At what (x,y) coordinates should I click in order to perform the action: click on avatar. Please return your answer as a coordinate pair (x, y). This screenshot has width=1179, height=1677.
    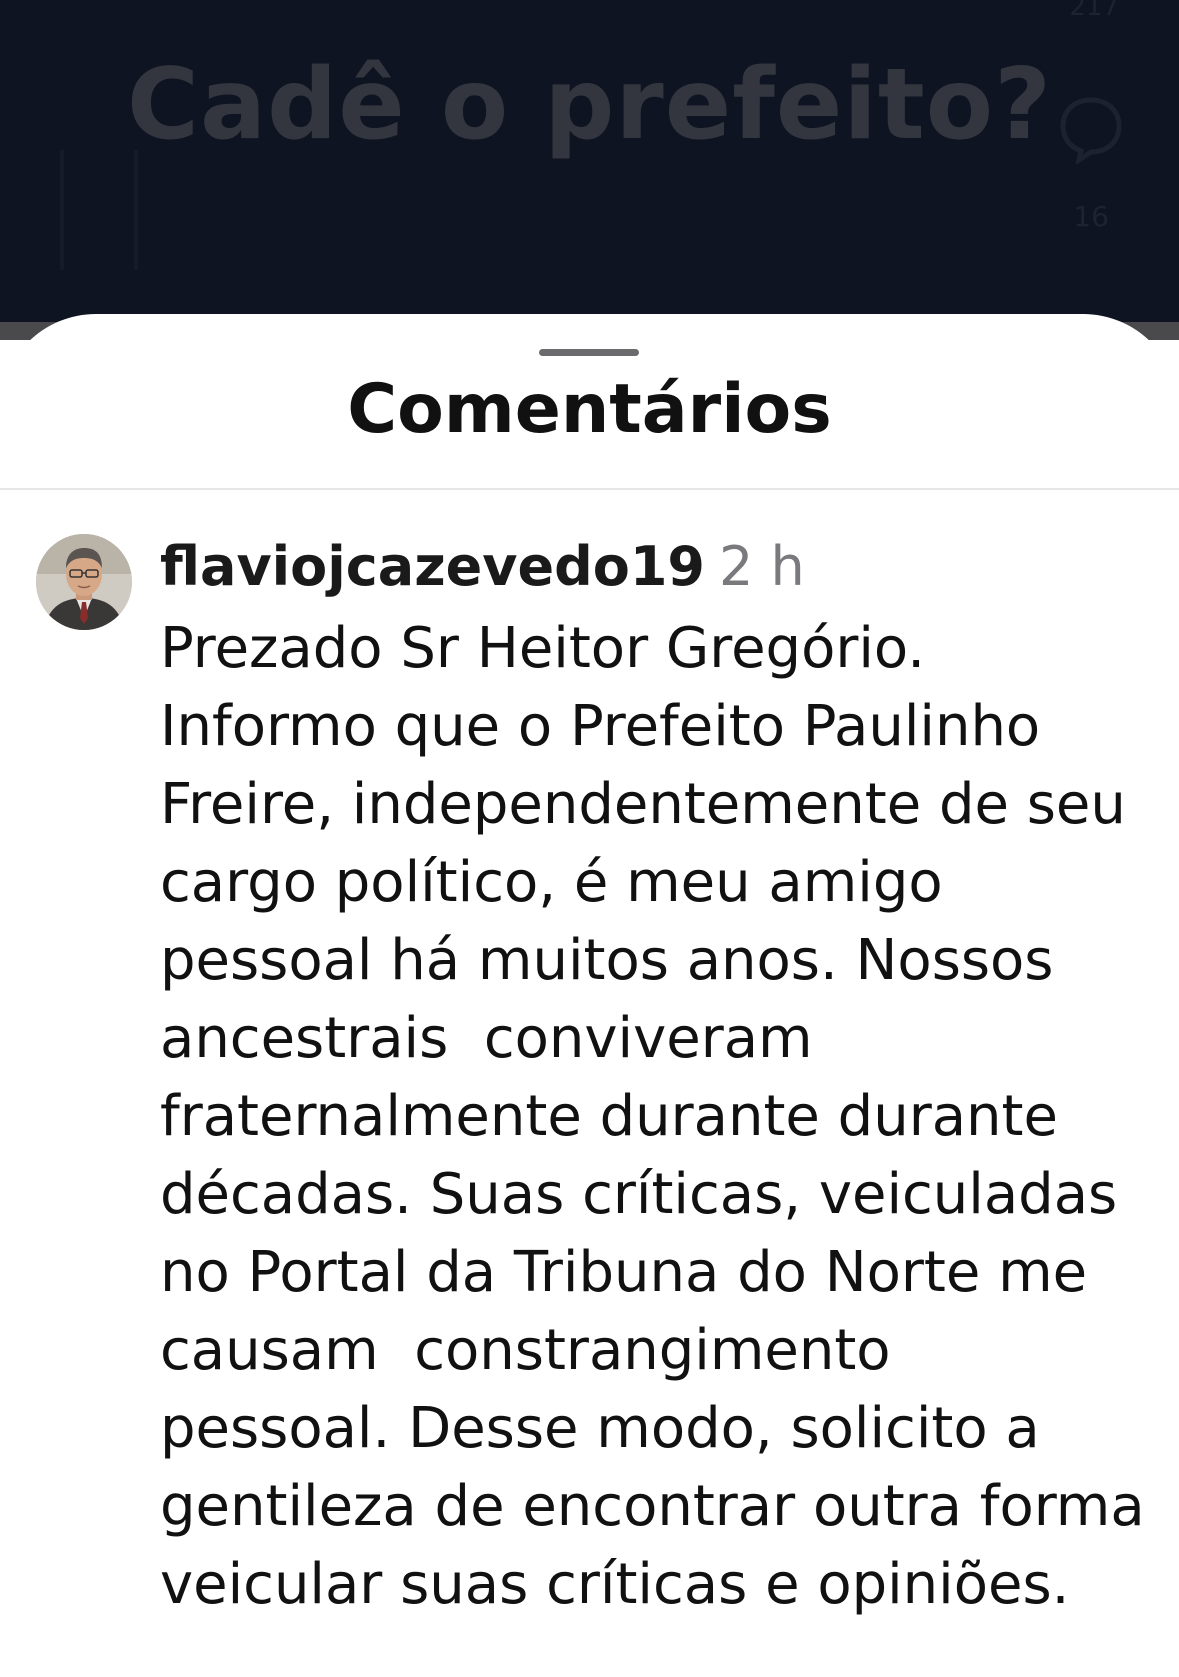
    Looking at the image, I should click on (84, 582).